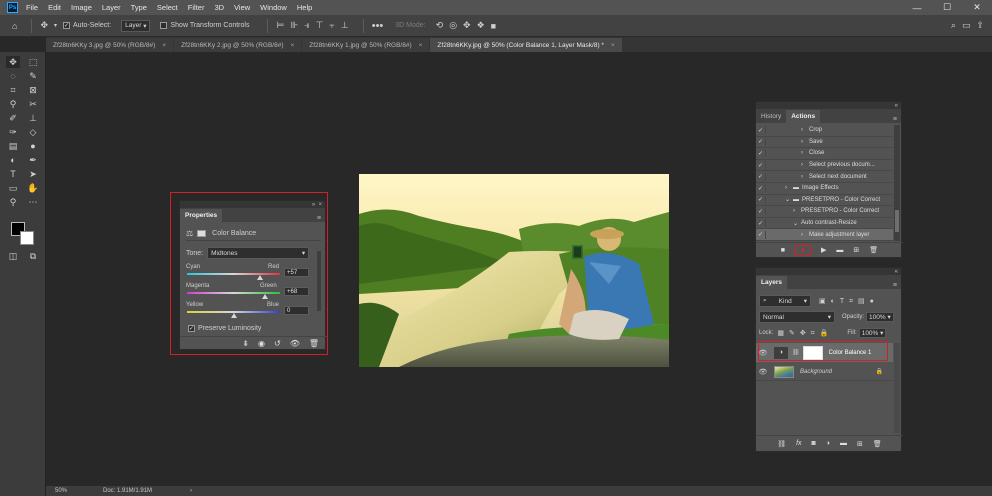 This screenshot has width=992, height=496. Describe the element at coordinates (785, 301) in the screenshot. I see `layer-filter-dropdown: ⌕ Kind ▾` at that location.